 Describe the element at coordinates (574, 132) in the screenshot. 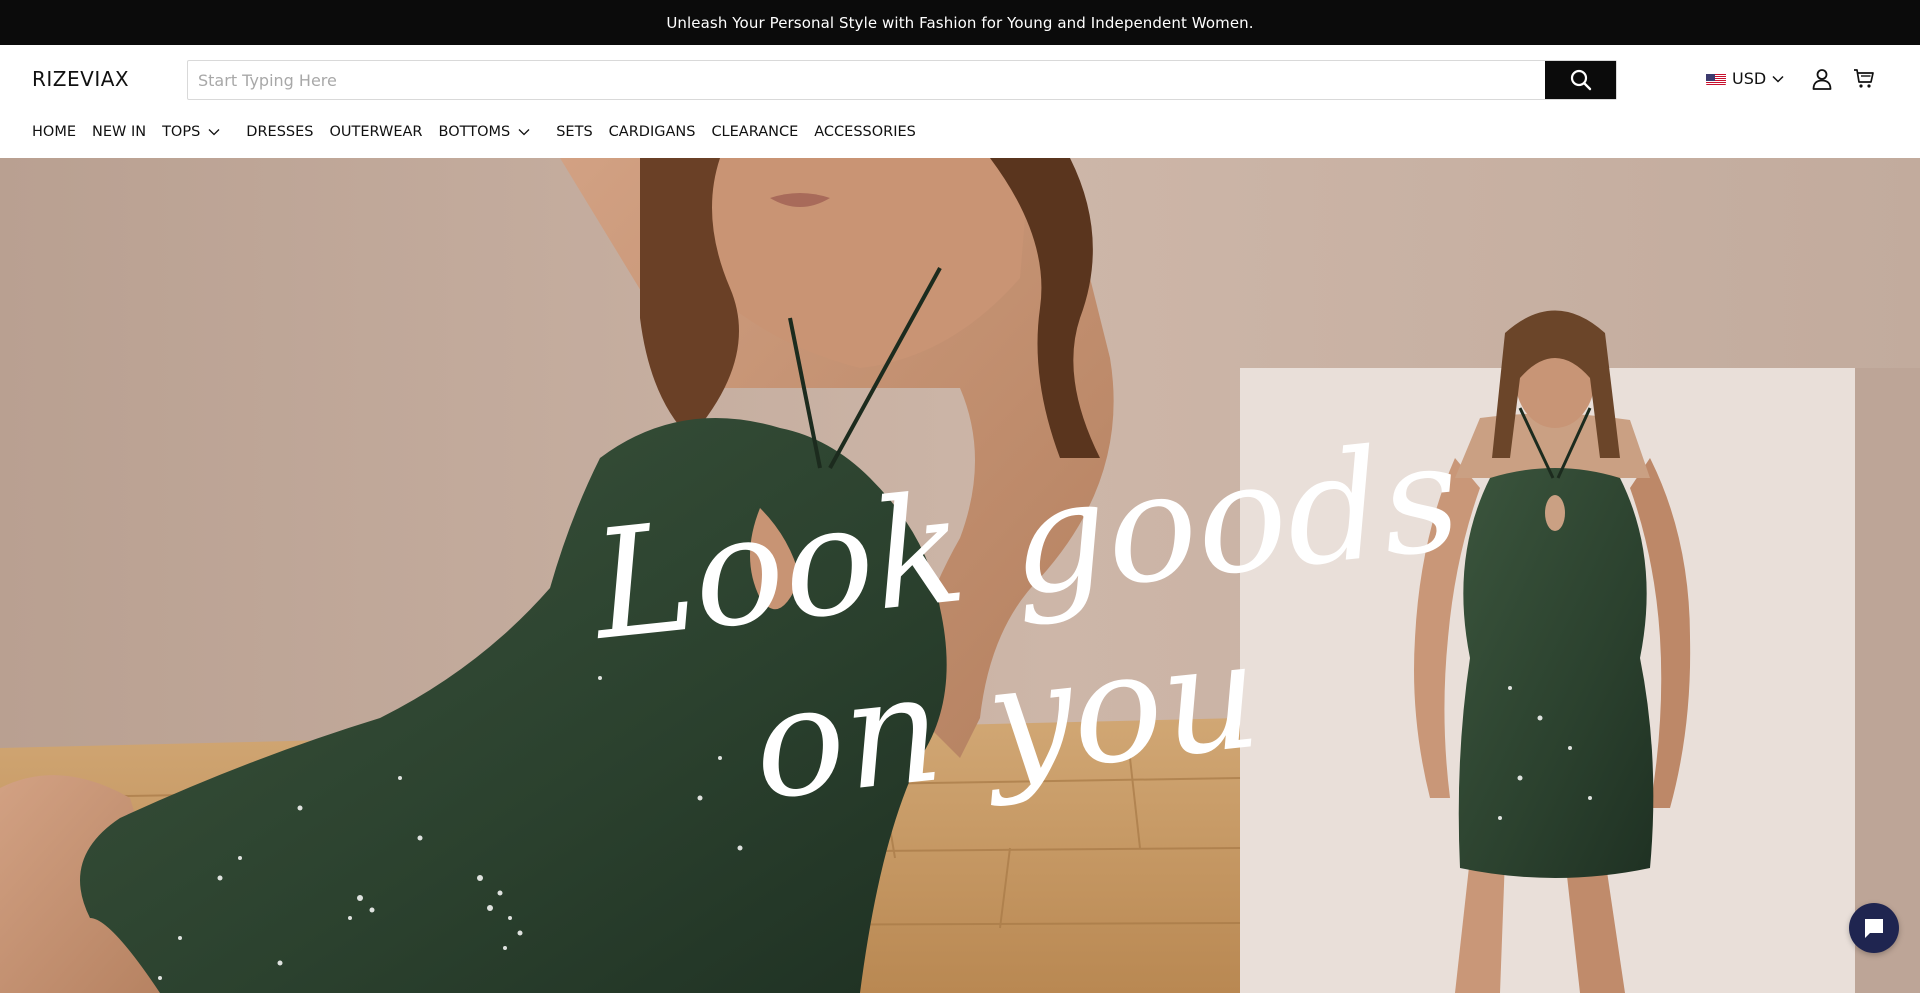

I see `nav-item-sets: SETS` at that location.